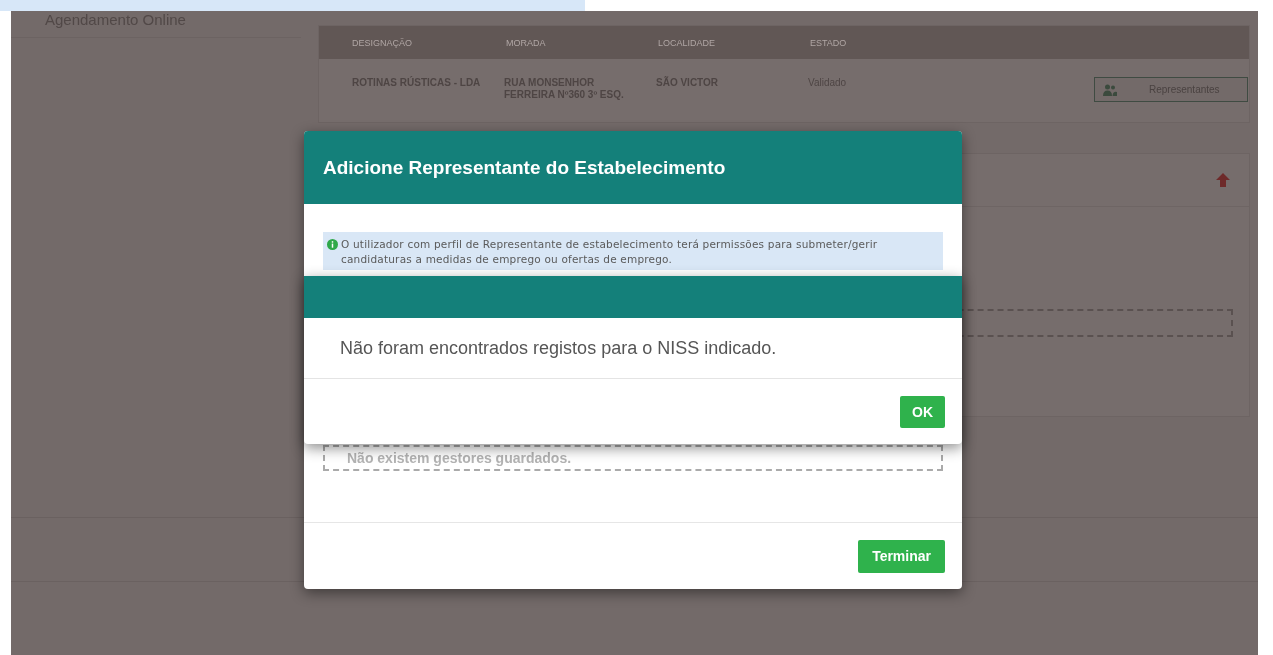 This screenshot has height=655, width=1273. What do you see at coordinates (922, 411) in the screenshot?
I see `ok-button: OK` at bounding box center [922, 411].